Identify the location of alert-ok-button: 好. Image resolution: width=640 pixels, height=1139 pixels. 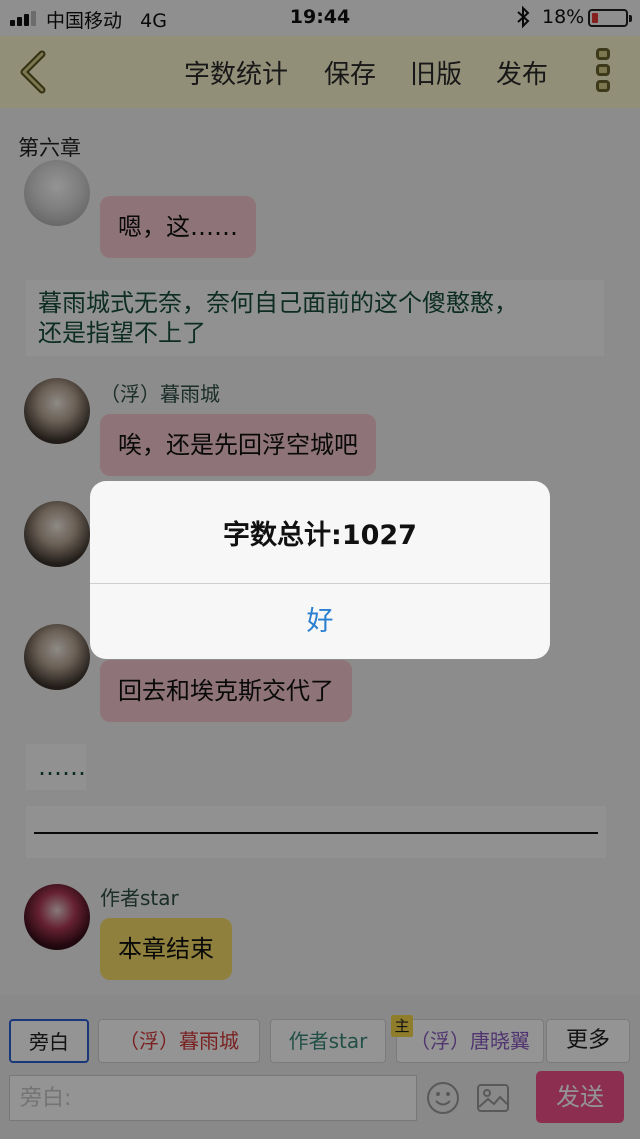
(320, 621).